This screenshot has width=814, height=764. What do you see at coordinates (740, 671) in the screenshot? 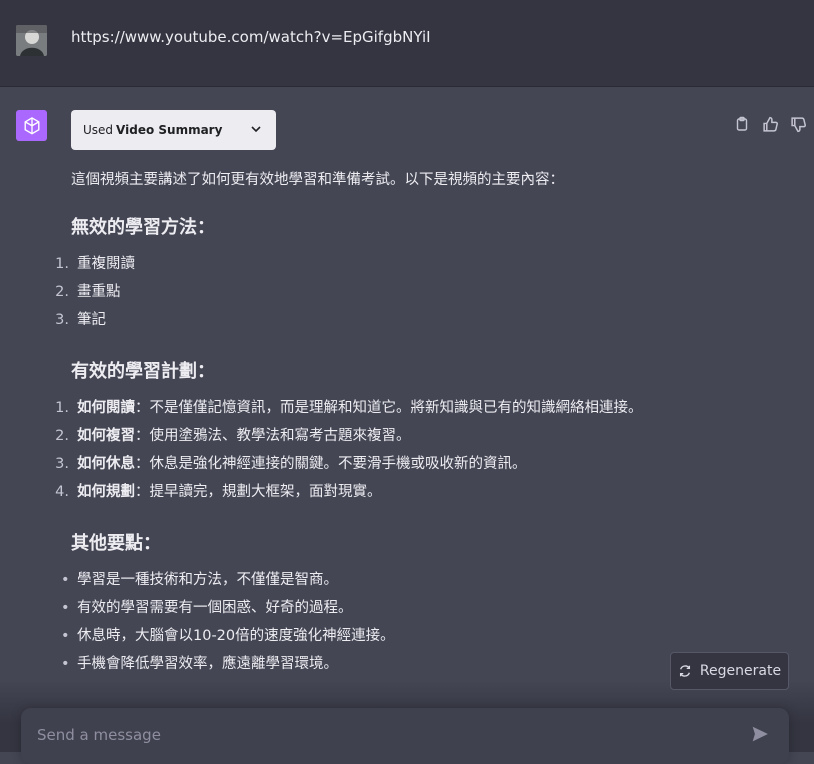
I see `regenerate-label: Regenerate` at bounding box center [740, 671].